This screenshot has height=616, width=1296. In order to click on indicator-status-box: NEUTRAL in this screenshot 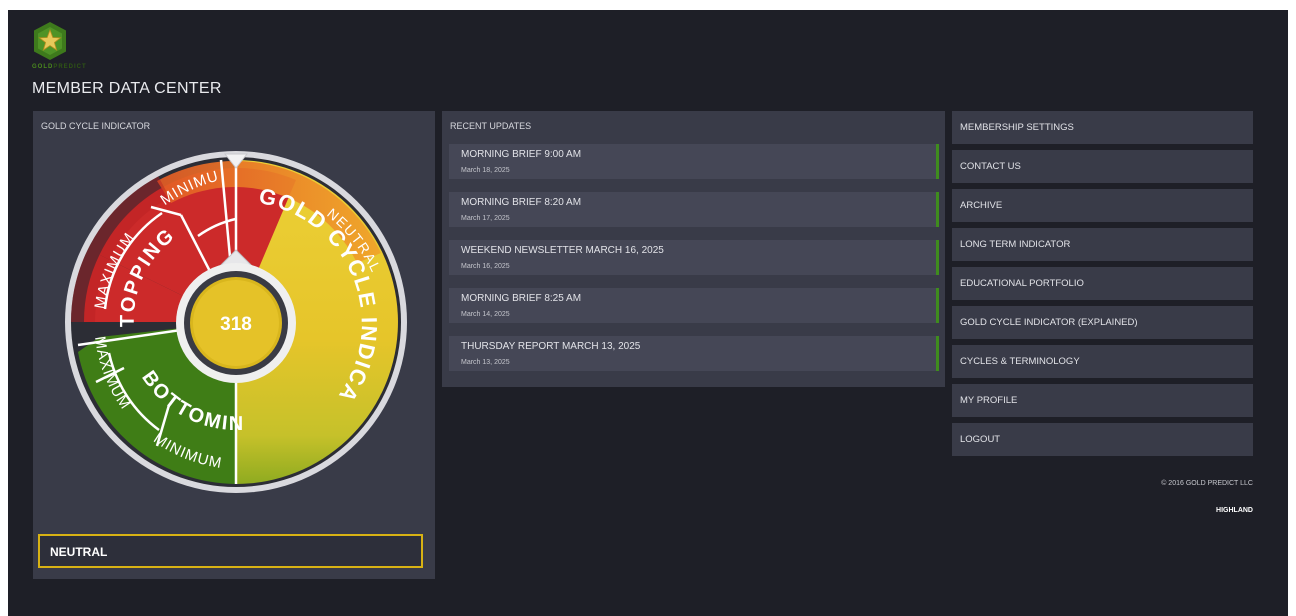, I will do `click(230, 551)`.